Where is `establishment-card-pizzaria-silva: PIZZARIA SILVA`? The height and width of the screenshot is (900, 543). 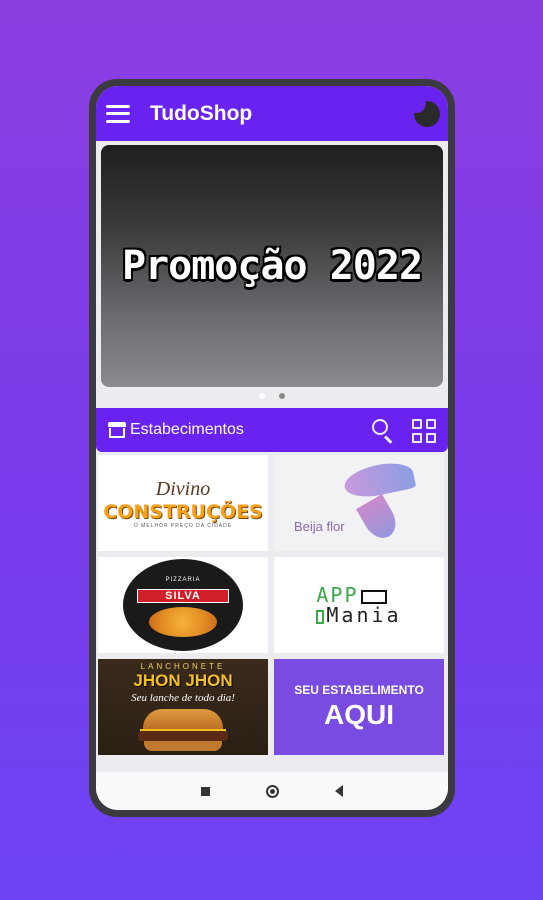
establishment-card-pizzaria-silva: PIZZARIA SILVA is located at coordinates (183, 605).